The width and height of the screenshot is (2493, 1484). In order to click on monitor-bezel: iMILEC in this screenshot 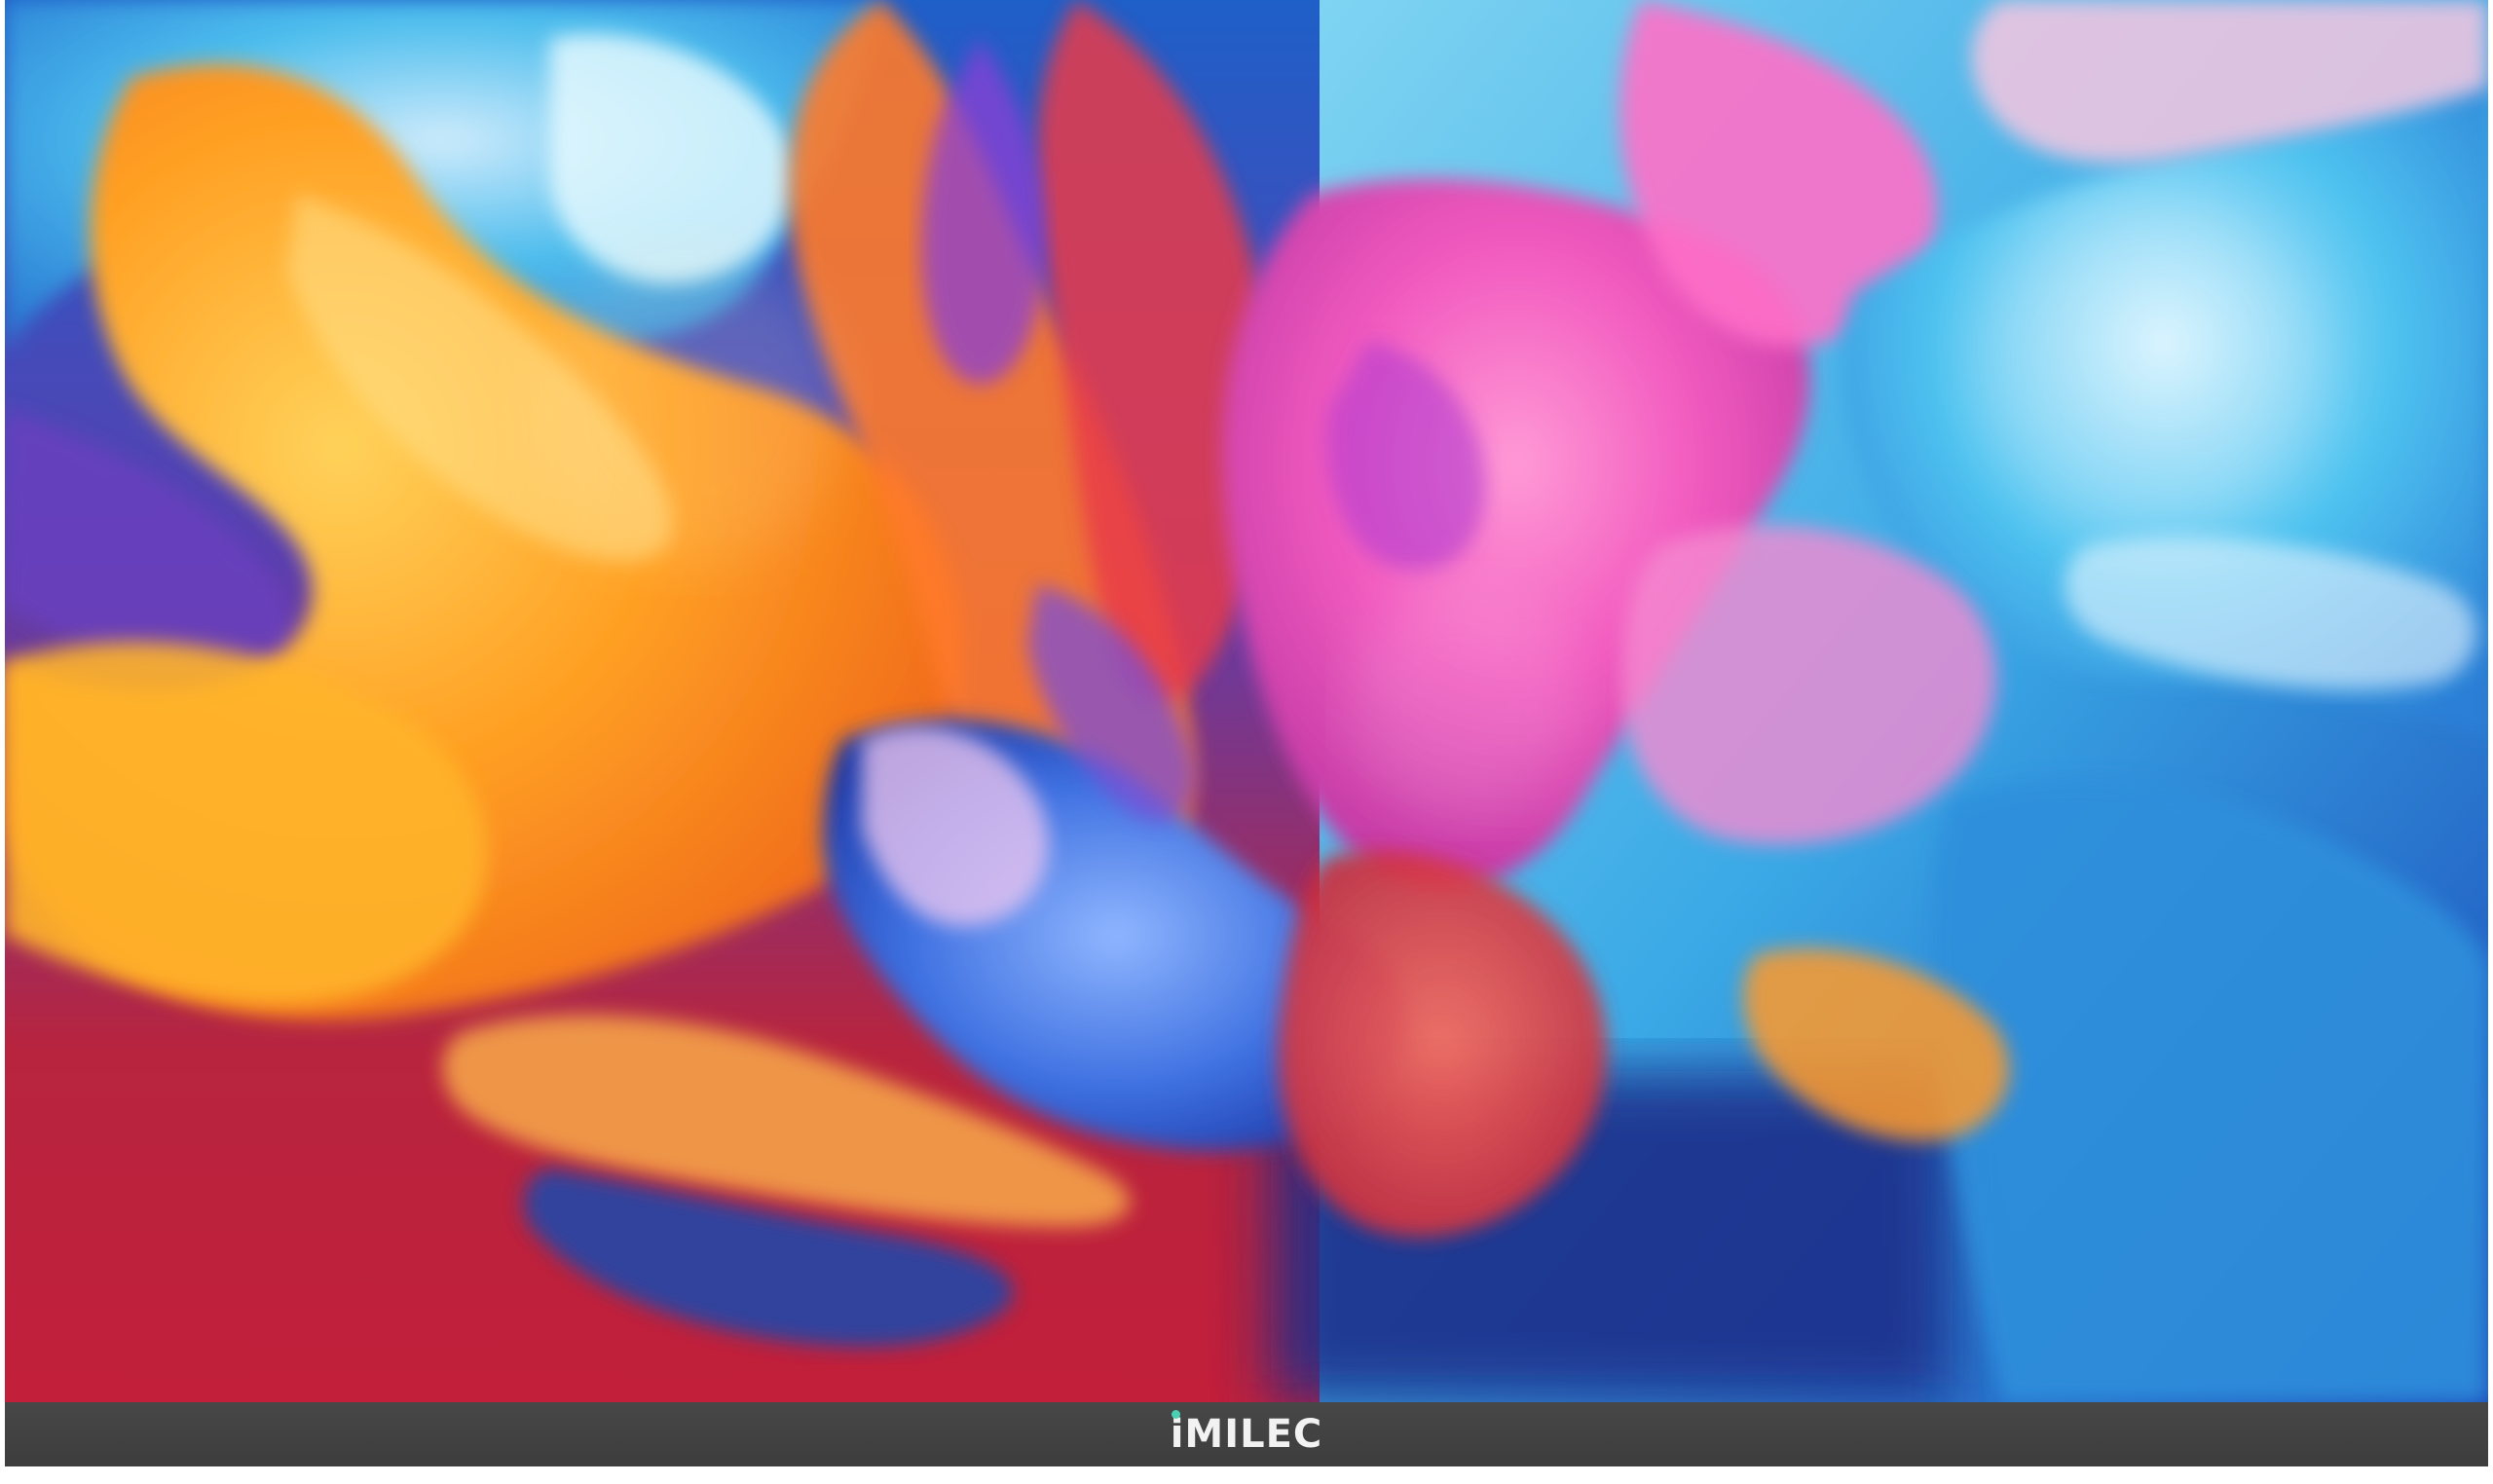, I will do `click(1247, 1434)`.